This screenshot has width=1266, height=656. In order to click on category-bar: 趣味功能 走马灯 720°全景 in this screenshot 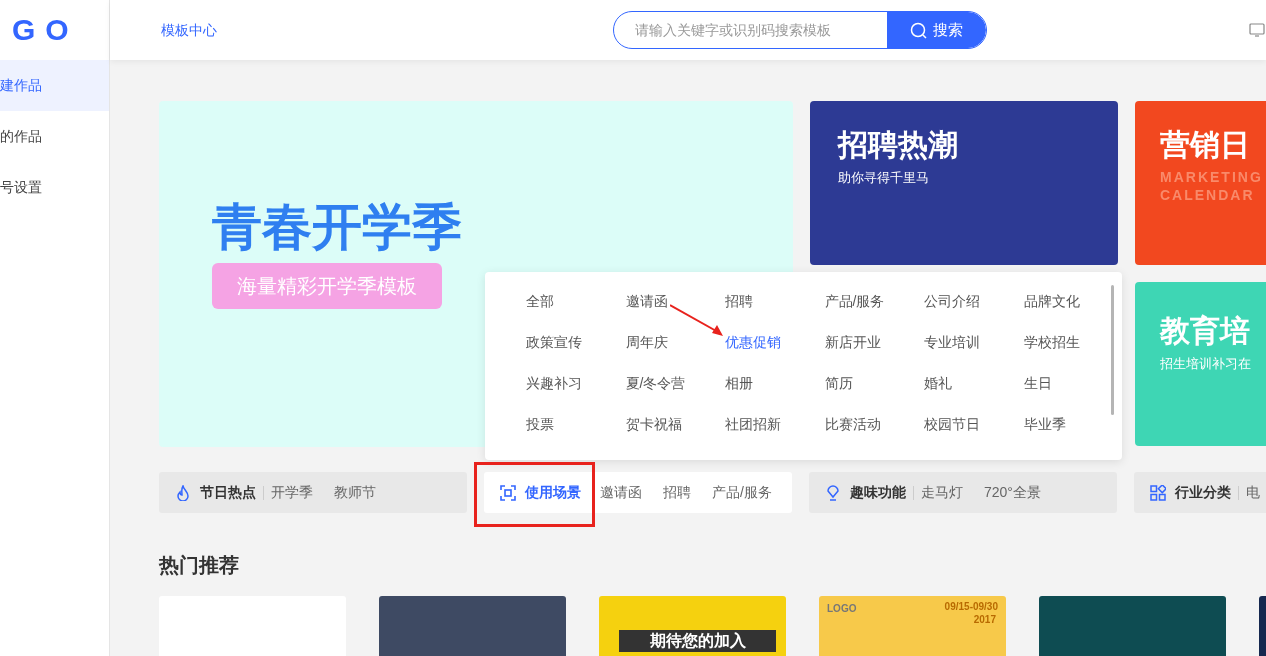, I will do `click(963, 492)`.